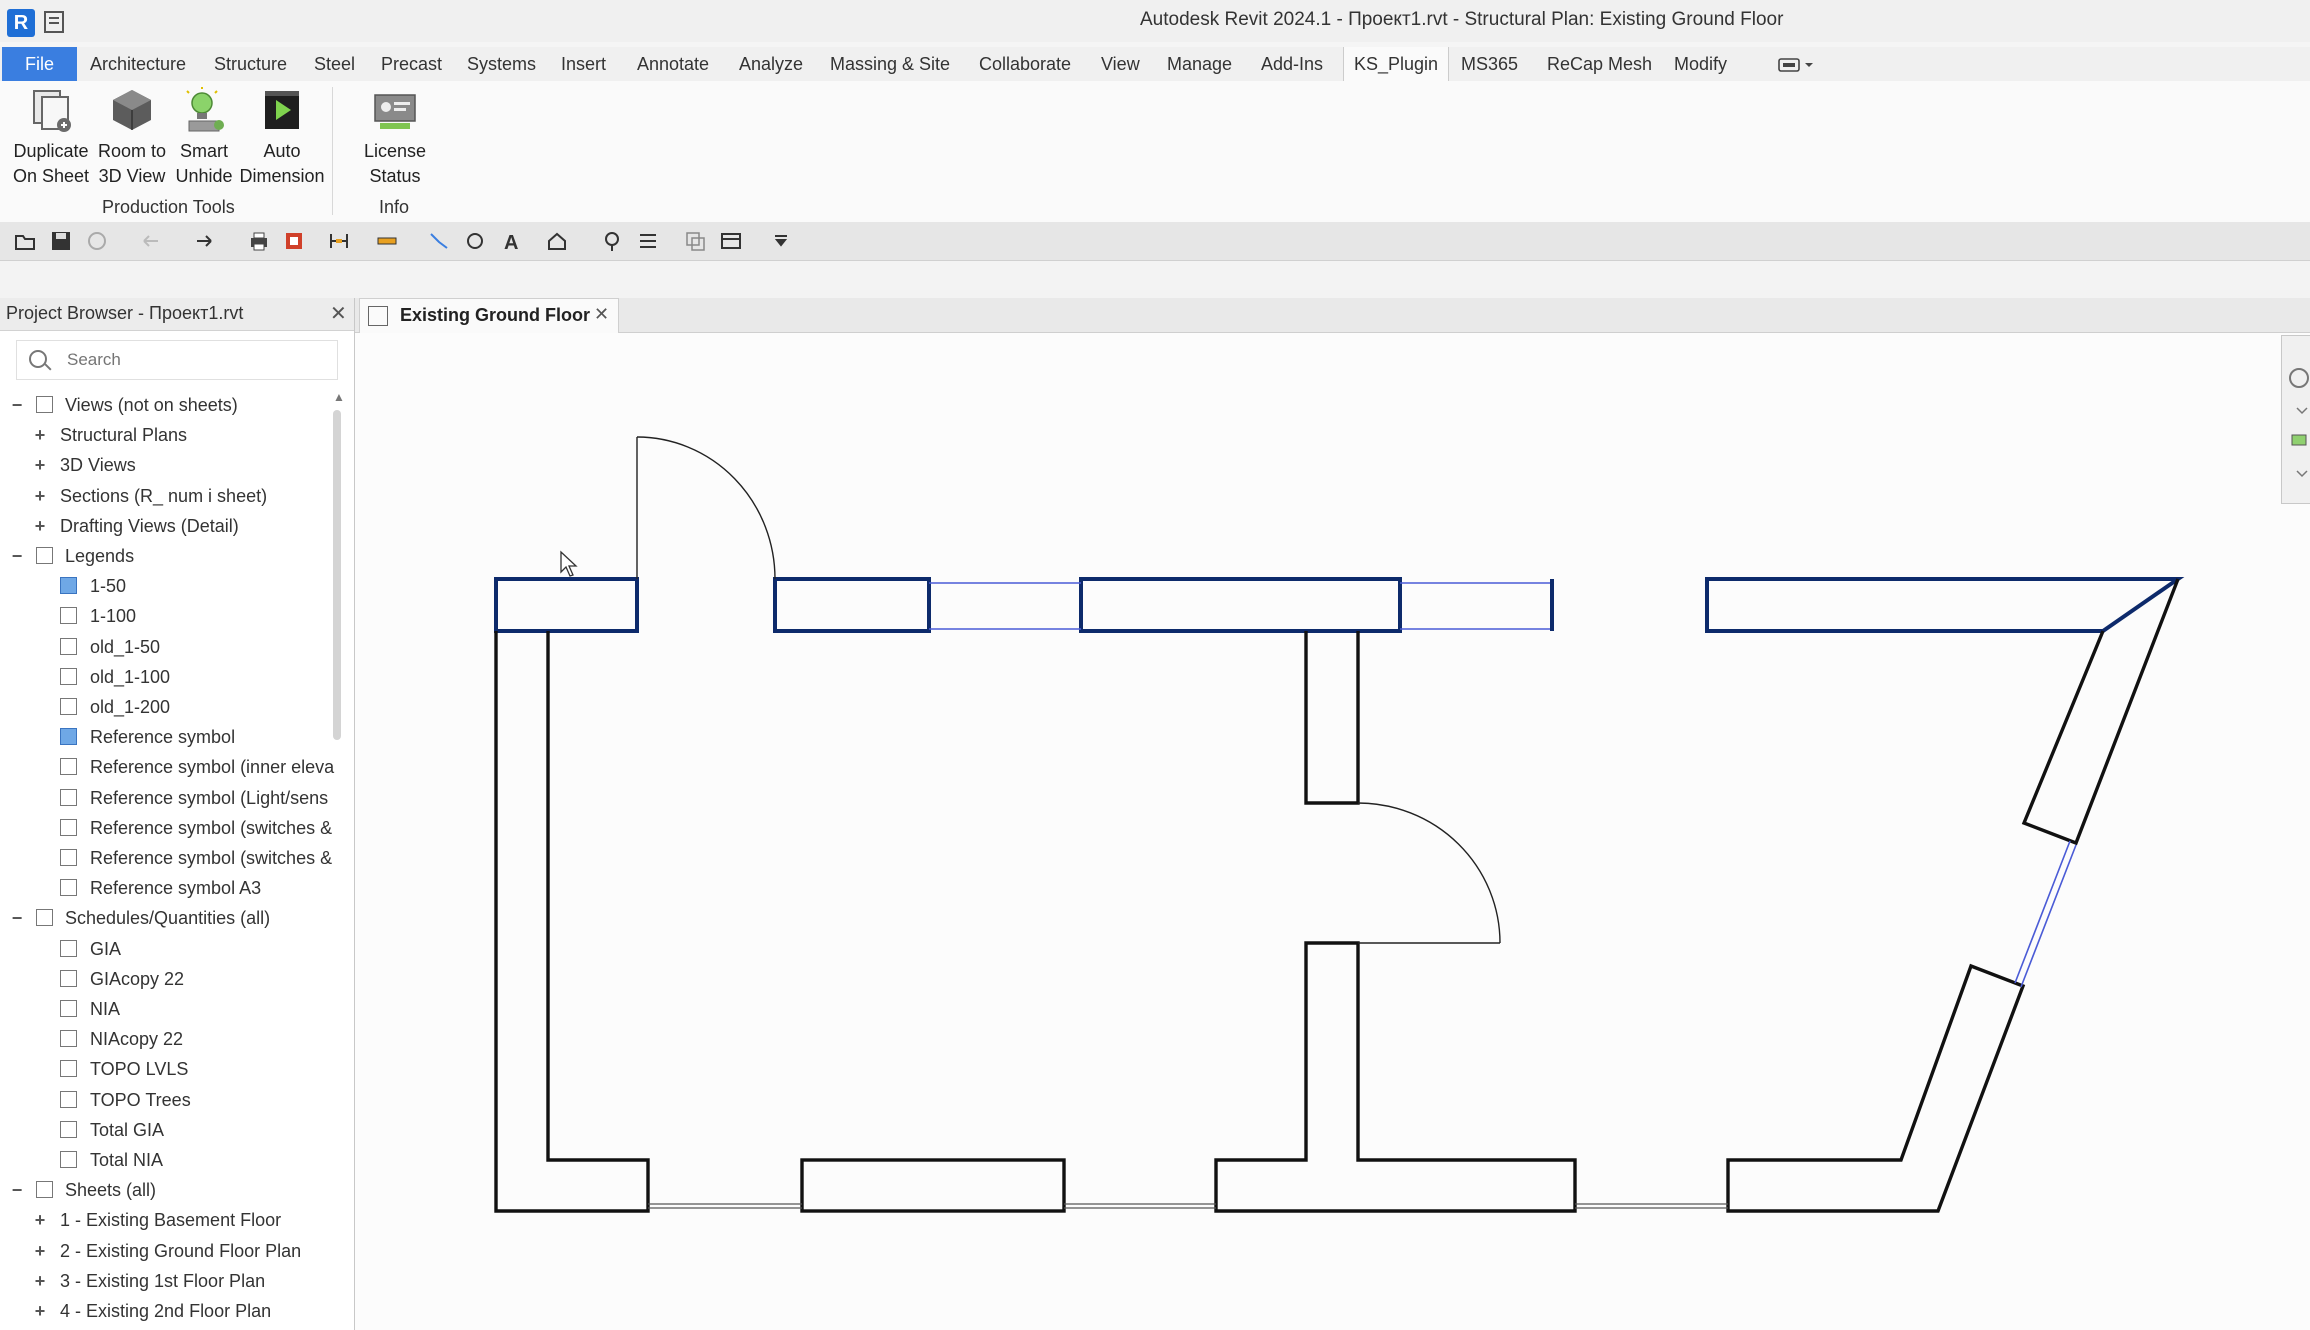 The image size is (2310, 1330). I want to click on tree-item: TOPO LVLS, so click(165, 1069).